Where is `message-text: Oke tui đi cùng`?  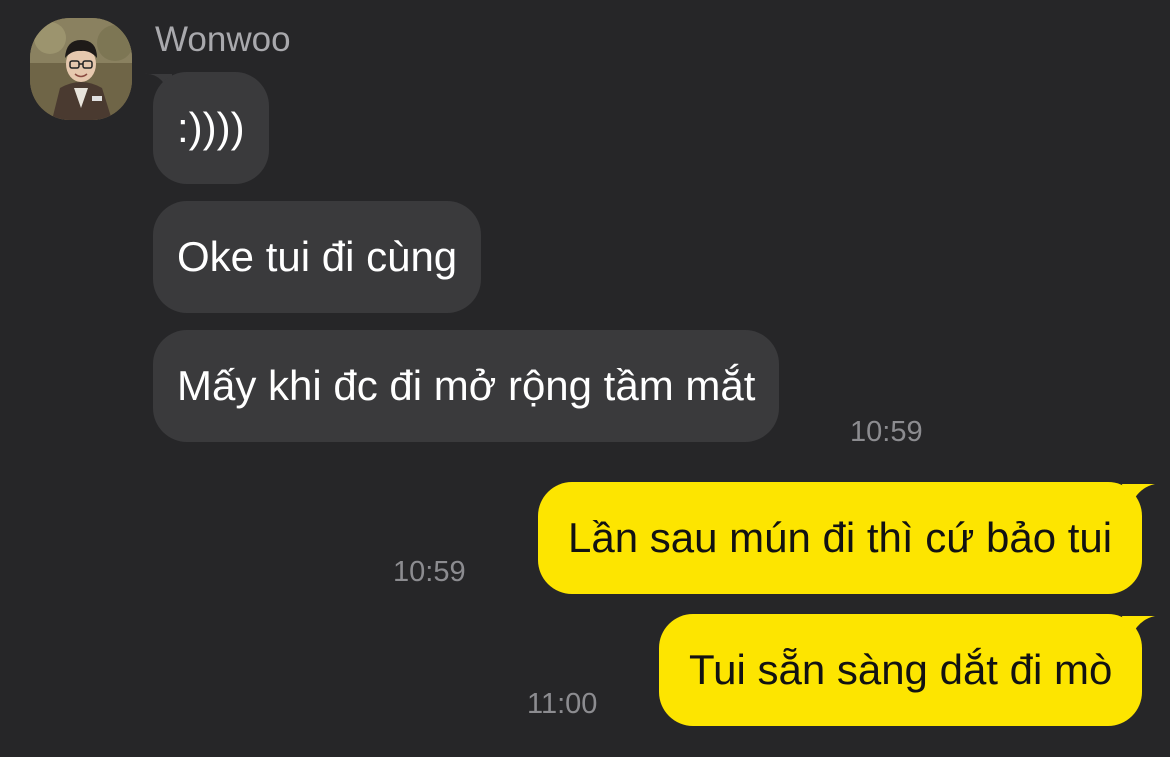
message-text: Oke tui đi cùng is located at coordinates (317, 256).